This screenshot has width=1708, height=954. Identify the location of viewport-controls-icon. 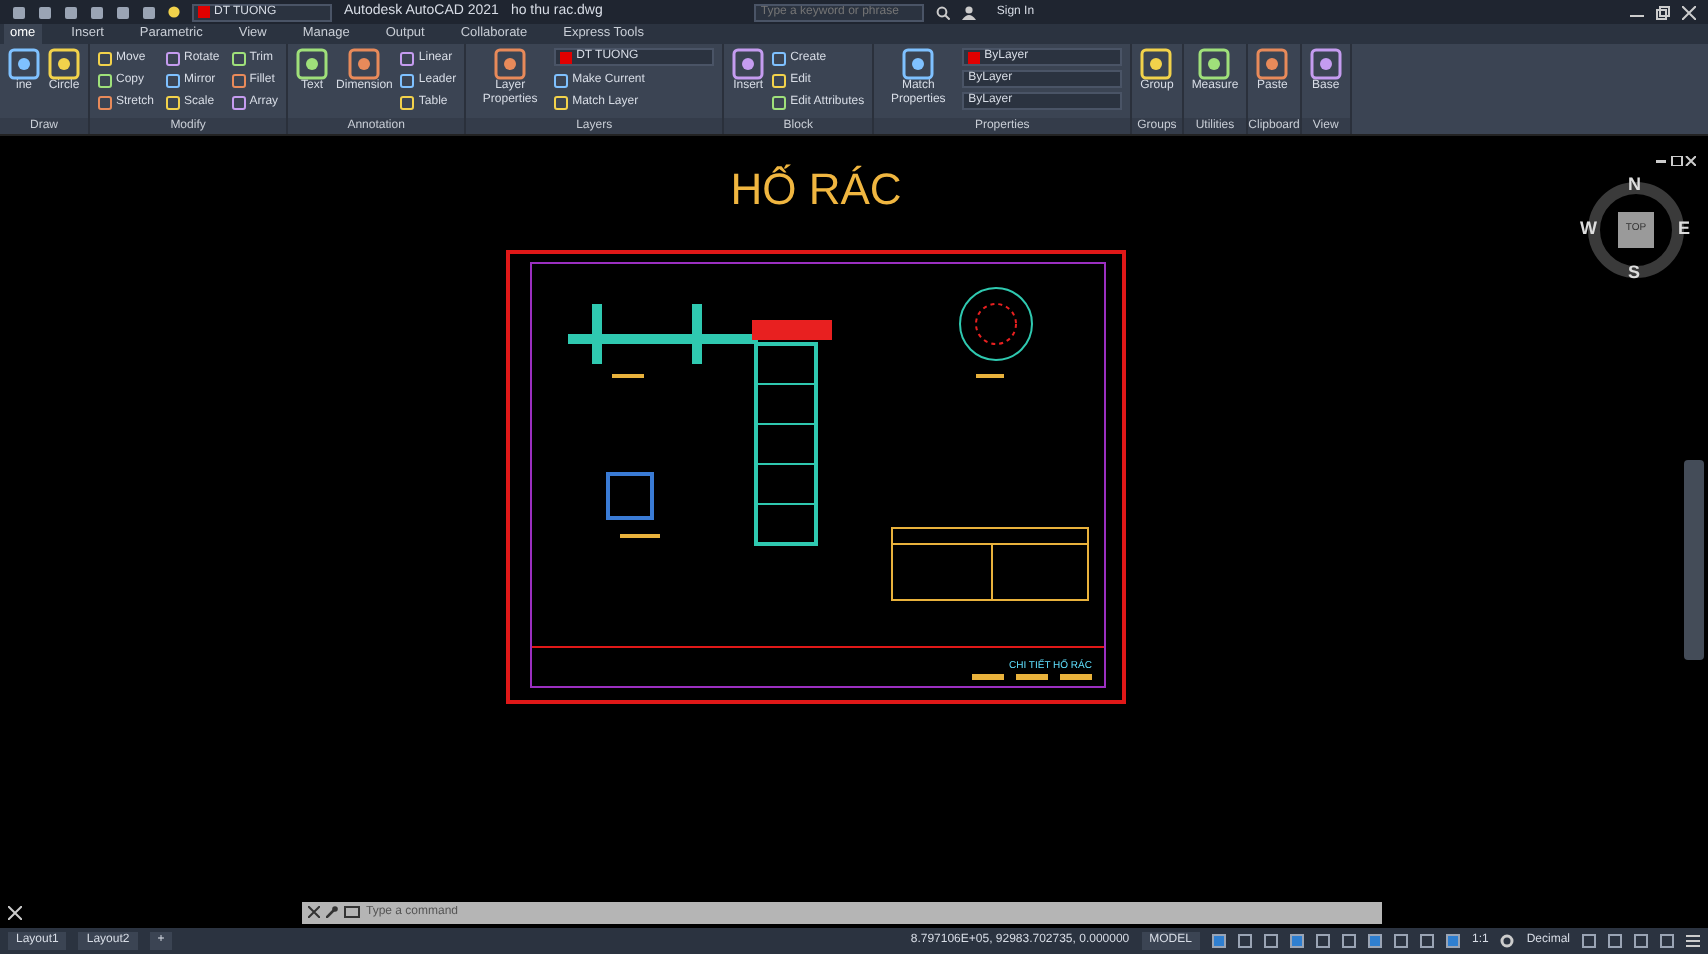
(1676, 161).